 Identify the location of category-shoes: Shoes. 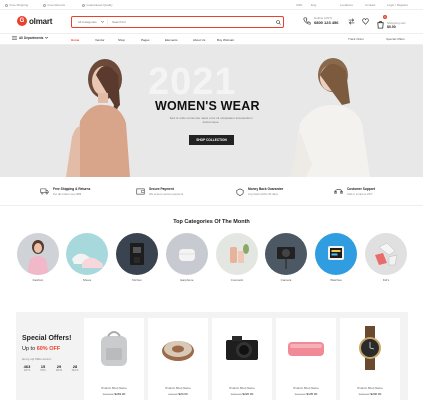
(87, 257).